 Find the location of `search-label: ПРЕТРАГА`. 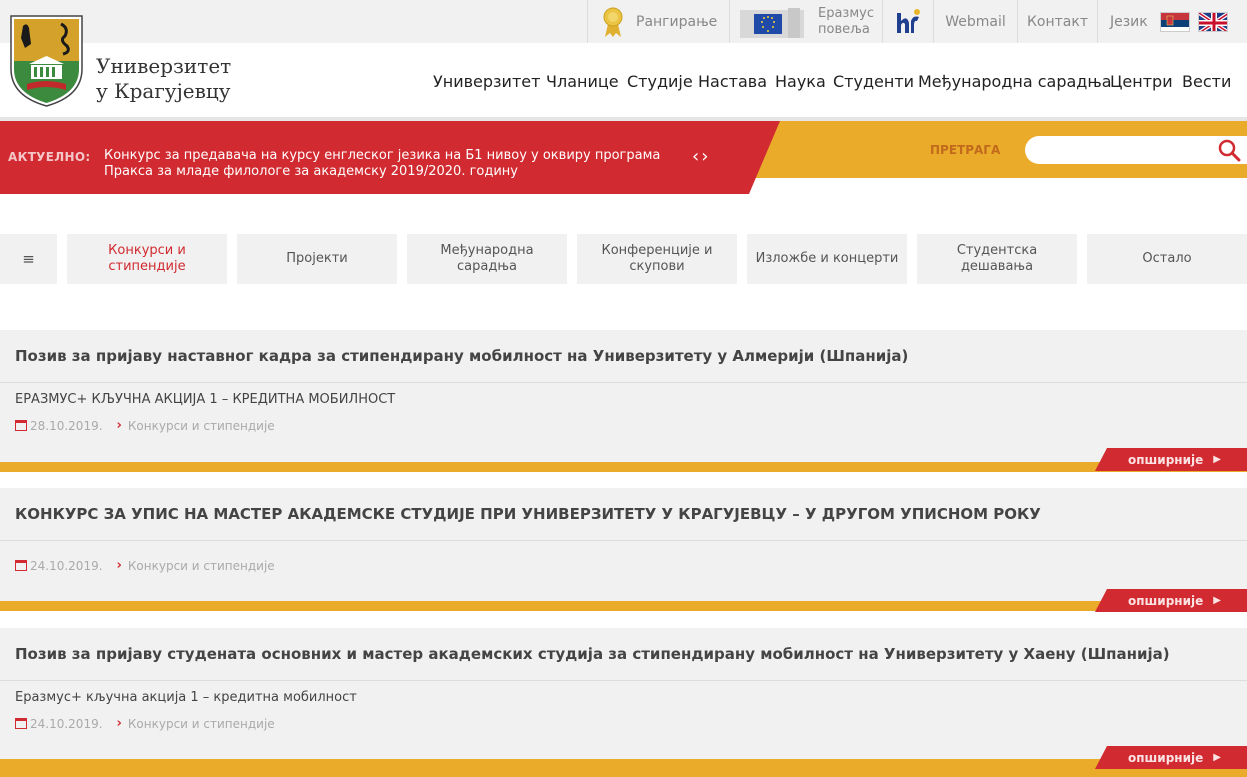

search-label: ПРЕТРАГА is located at coordinates (965, 150).